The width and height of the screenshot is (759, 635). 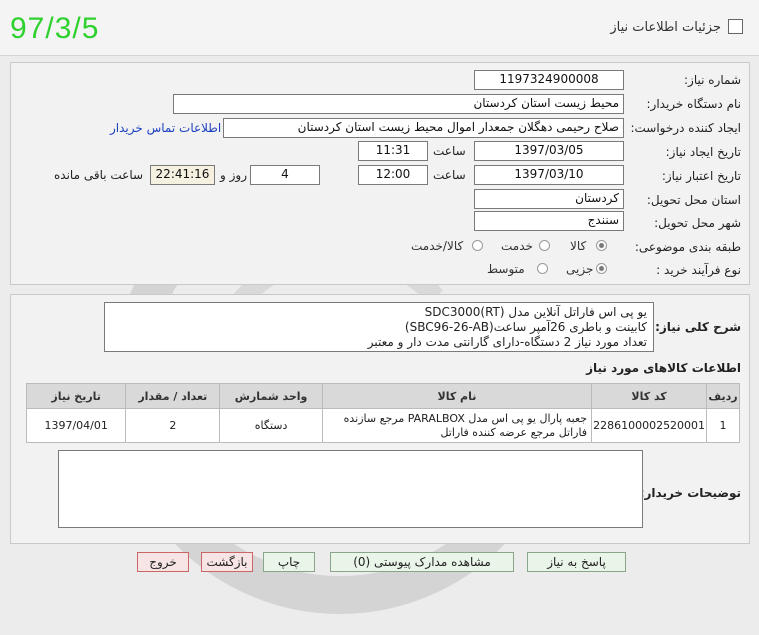 I want to click on row-qty: 2, so click(x=173, y=425).